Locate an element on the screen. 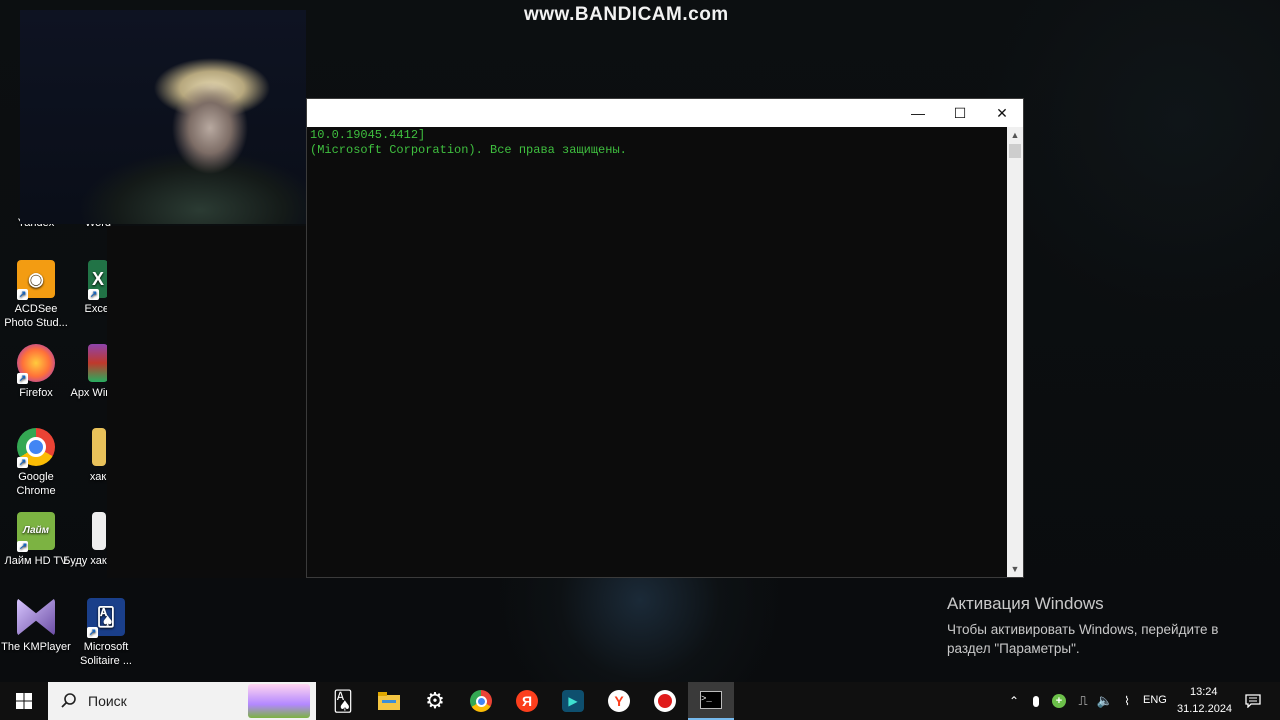 The height and width of the screenshot is (720, 1280). windows-logo-icon is located at coordinates (24, 701).